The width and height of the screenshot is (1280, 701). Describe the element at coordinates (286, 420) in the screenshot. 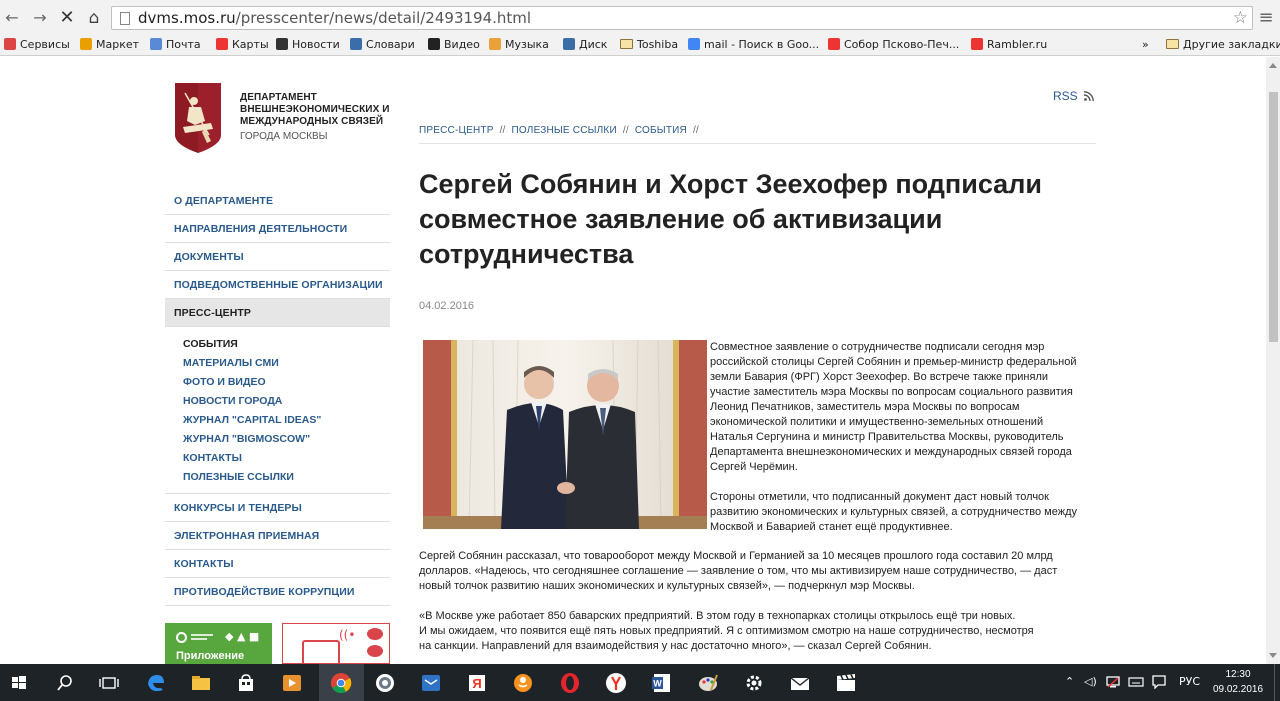

I see `submenu-item-capital-ideas: ЖУРНАЛ "CAPITAL IDEAS"` at that location.